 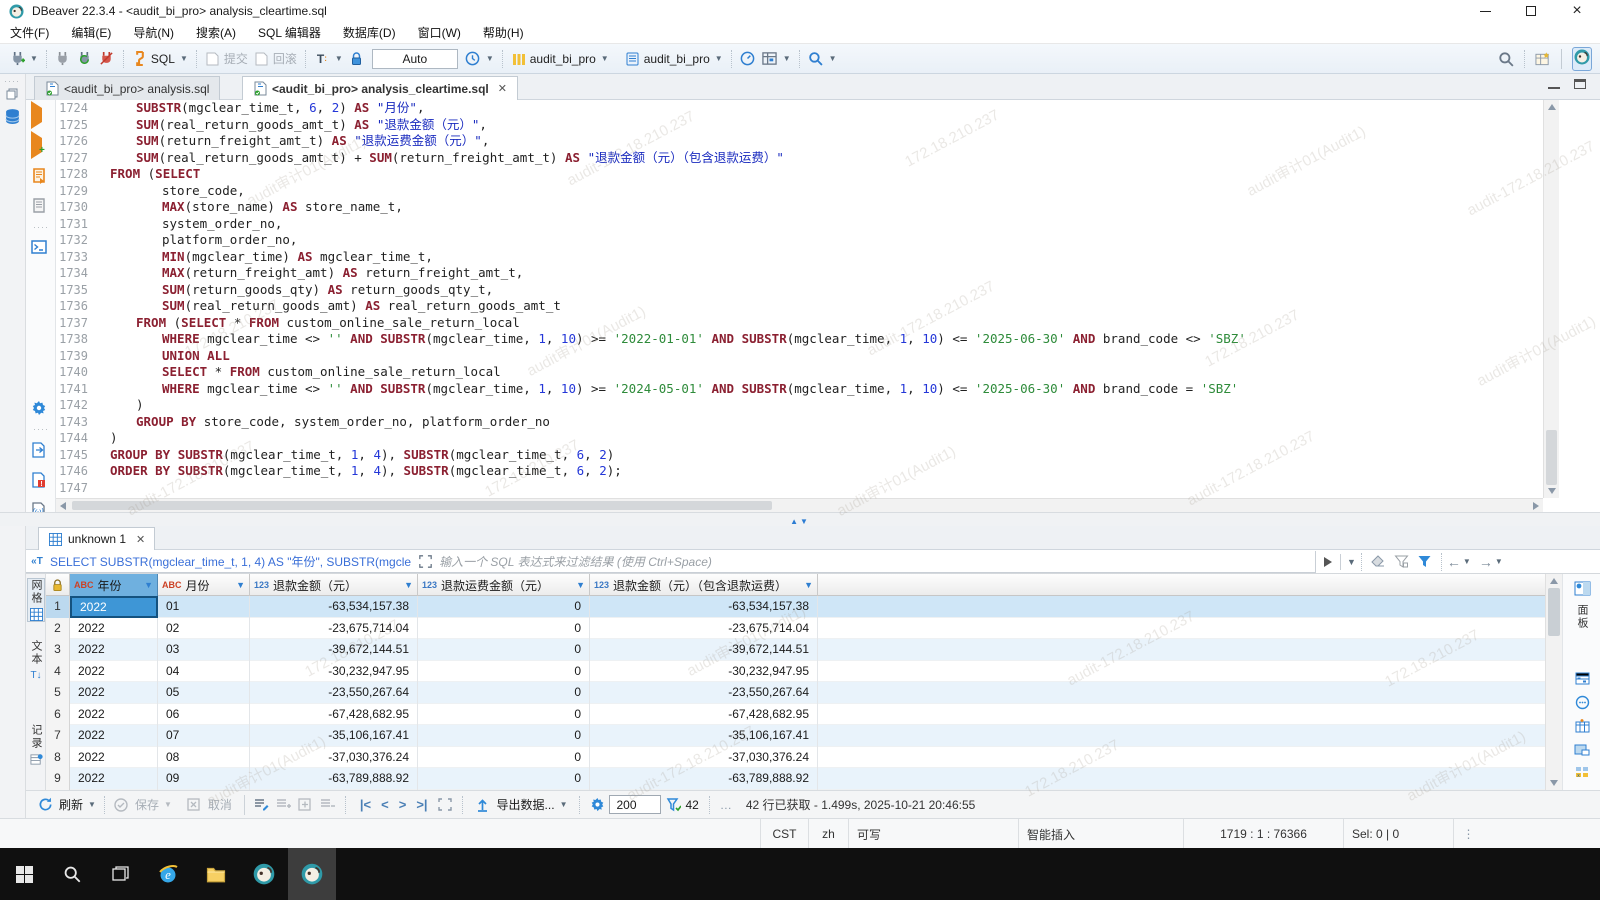 What do you see at coordinates (799, 505) in the screenshot?
I see `editor-horizontal-scrollbar` at bounding box center [799, 505].